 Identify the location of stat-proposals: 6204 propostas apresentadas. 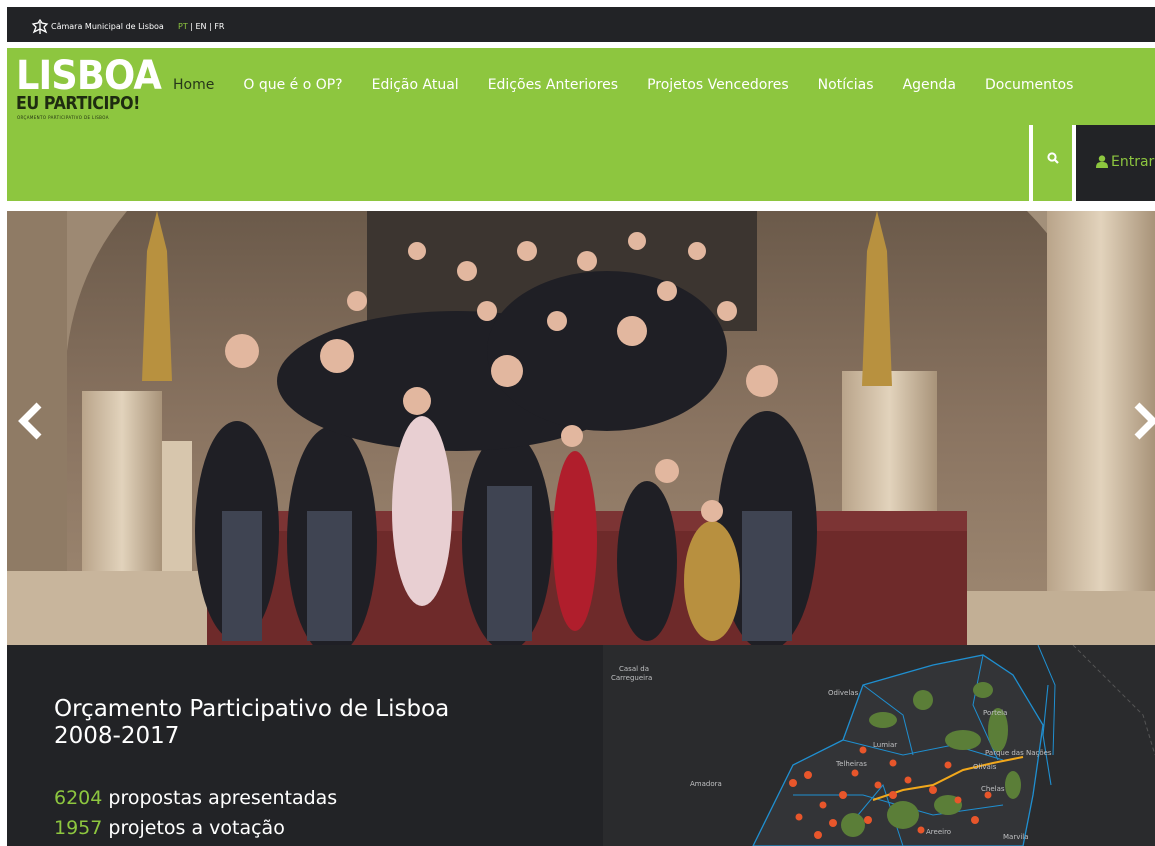
(195, 798).